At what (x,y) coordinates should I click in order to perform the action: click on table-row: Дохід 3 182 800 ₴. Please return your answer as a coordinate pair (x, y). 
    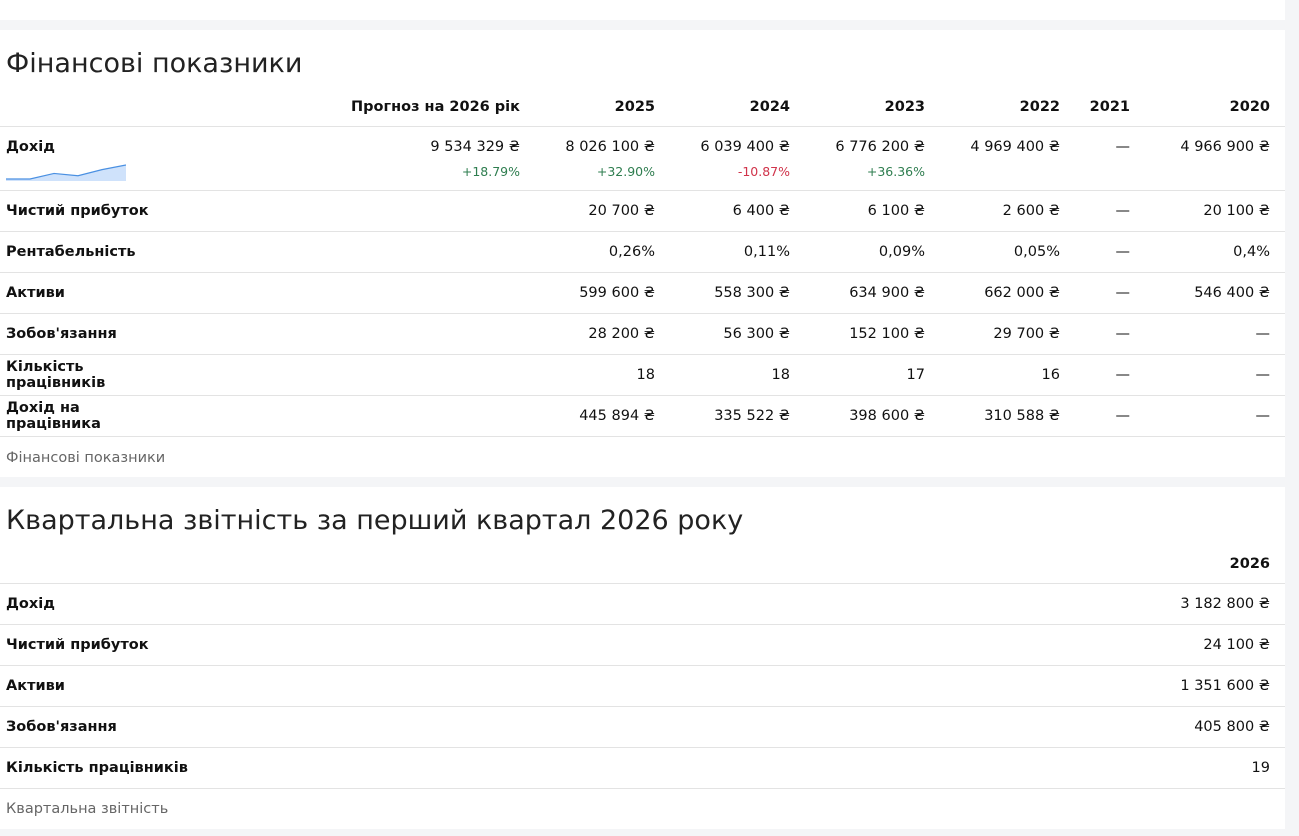
    Looking at the image, I should click on (642, 604).